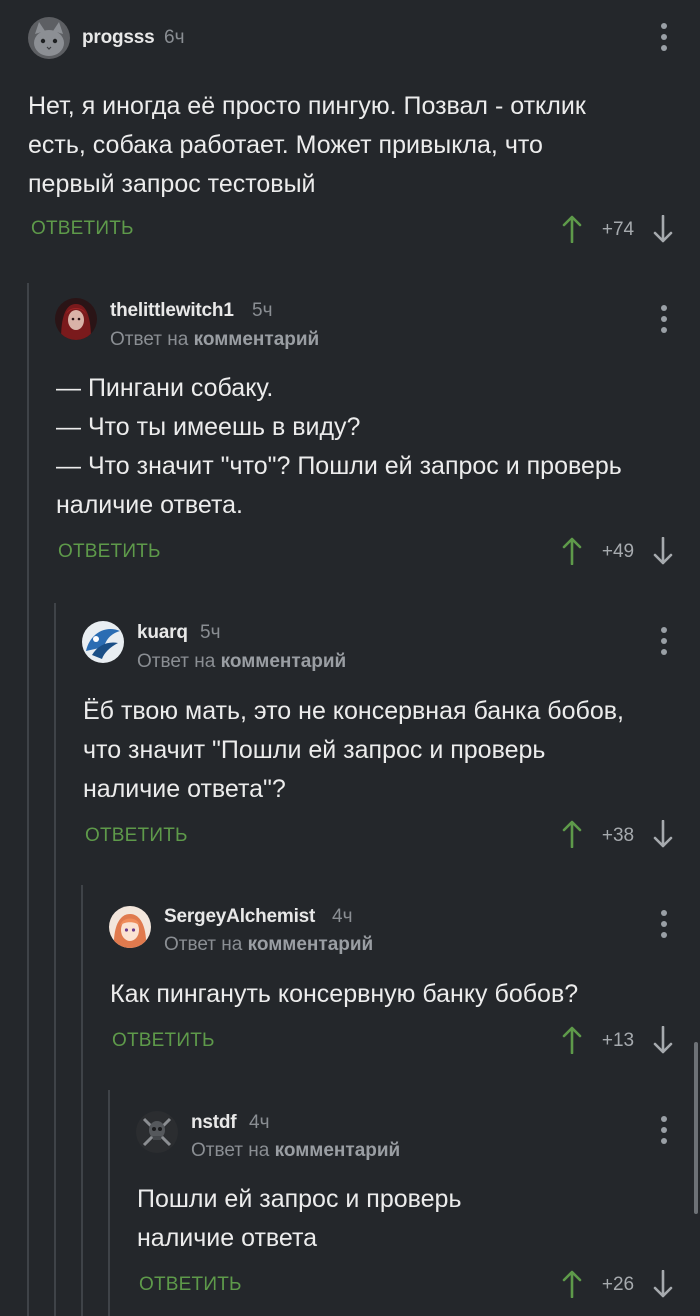  I want to click on comment-score: +74, so click(618, 229).